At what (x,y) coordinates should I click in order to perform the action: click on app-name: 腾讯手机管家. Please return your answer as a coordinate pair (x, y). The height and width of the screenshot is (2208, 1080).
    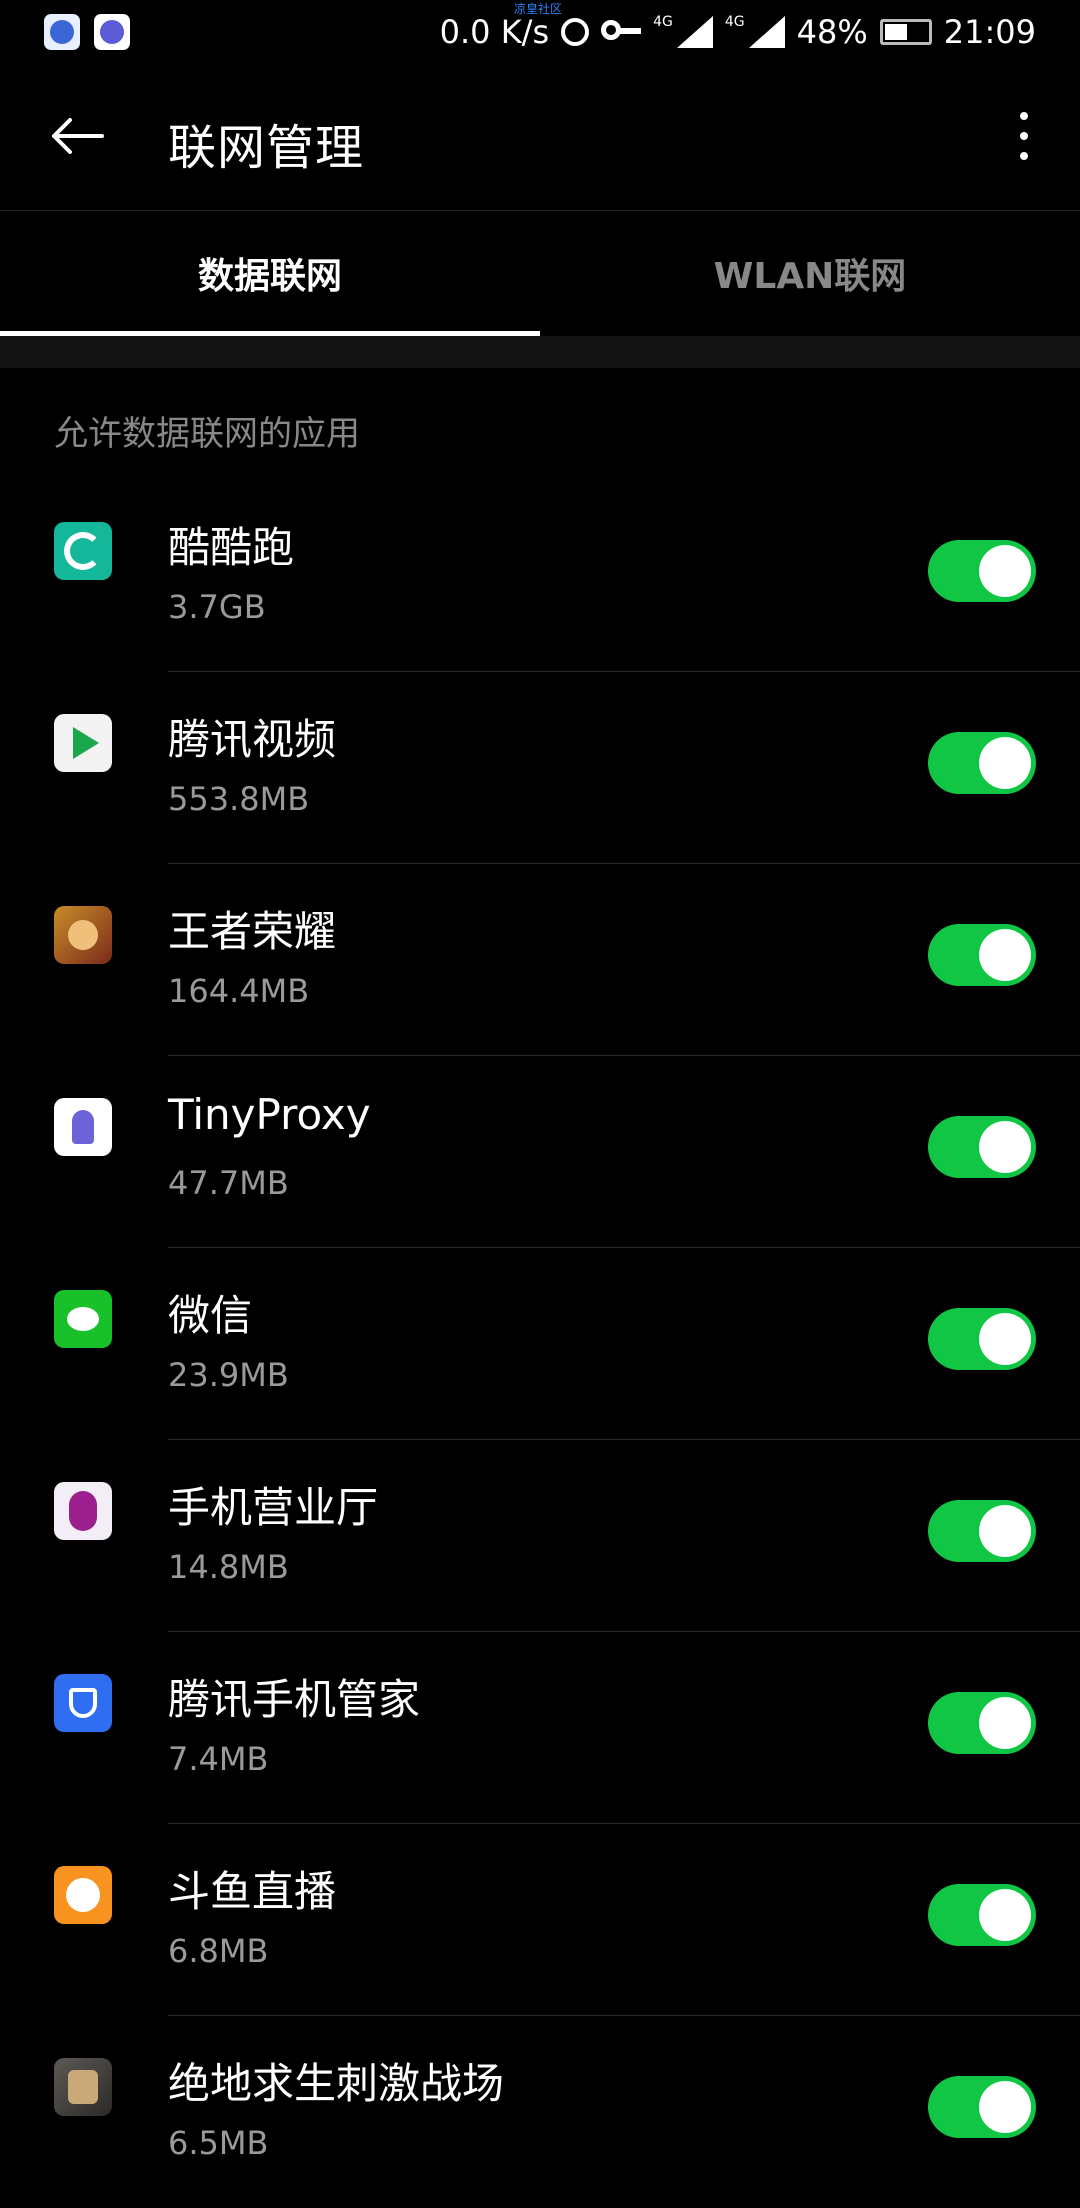
    Looking at the image, I should click on (294, 1699).